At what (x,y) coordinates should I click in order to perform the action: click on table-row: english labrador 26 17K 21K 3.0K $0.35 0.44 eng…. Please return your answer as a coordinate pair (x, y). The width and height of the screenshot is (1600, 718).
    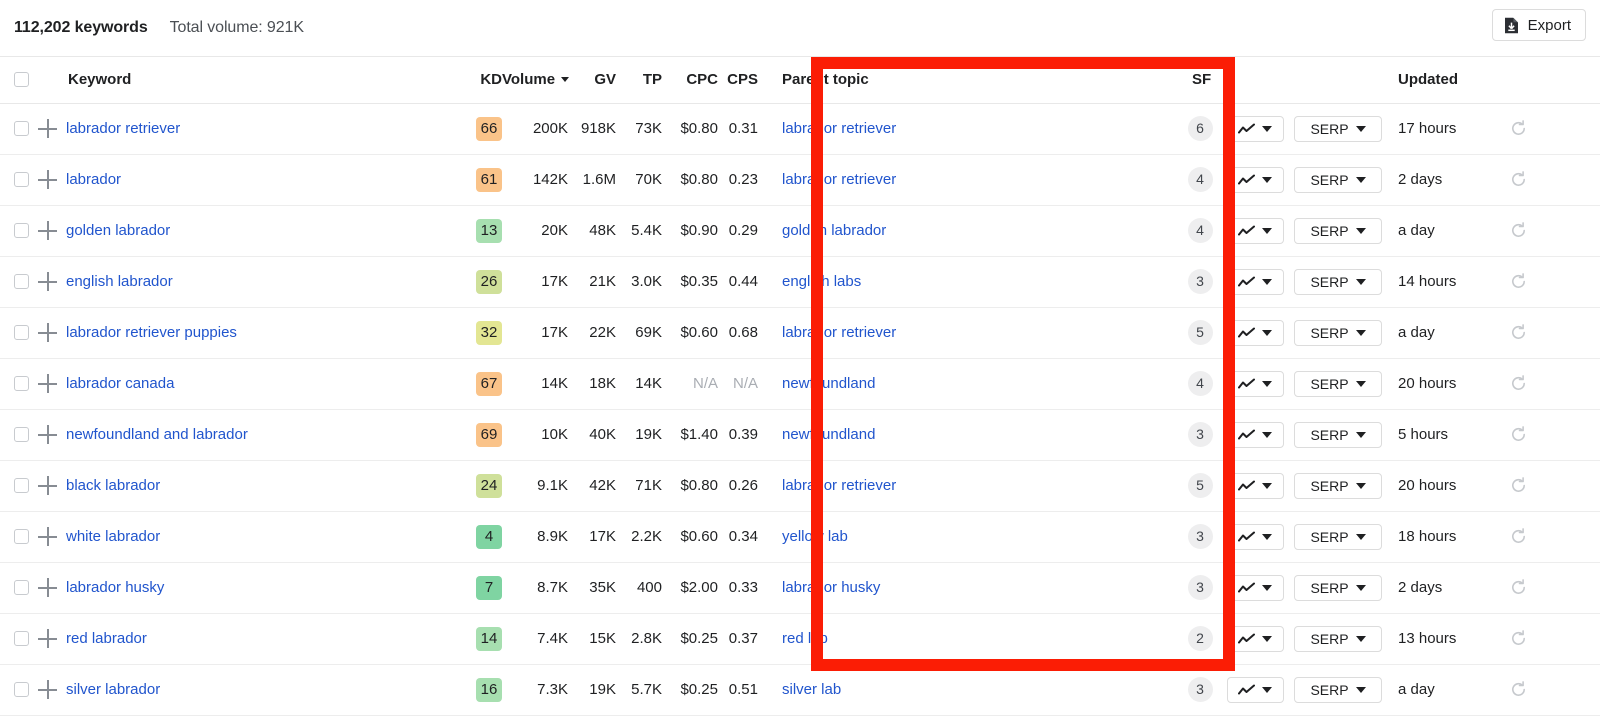
    Looking at the image, I should click on (800, 282).